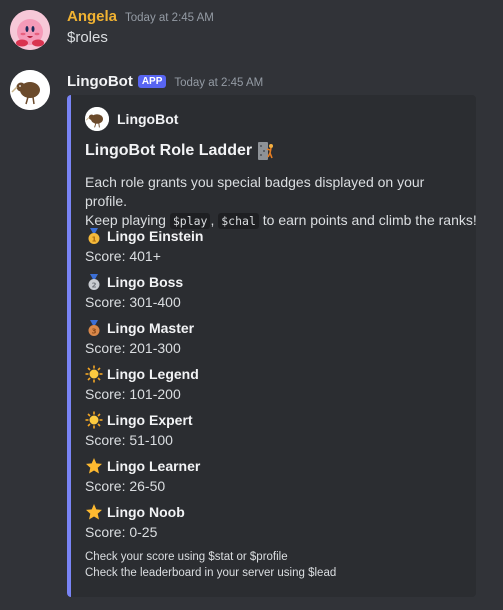 The image size is (503, 610). I want to click on role-score: Score: 101-200, so click(133, 394).